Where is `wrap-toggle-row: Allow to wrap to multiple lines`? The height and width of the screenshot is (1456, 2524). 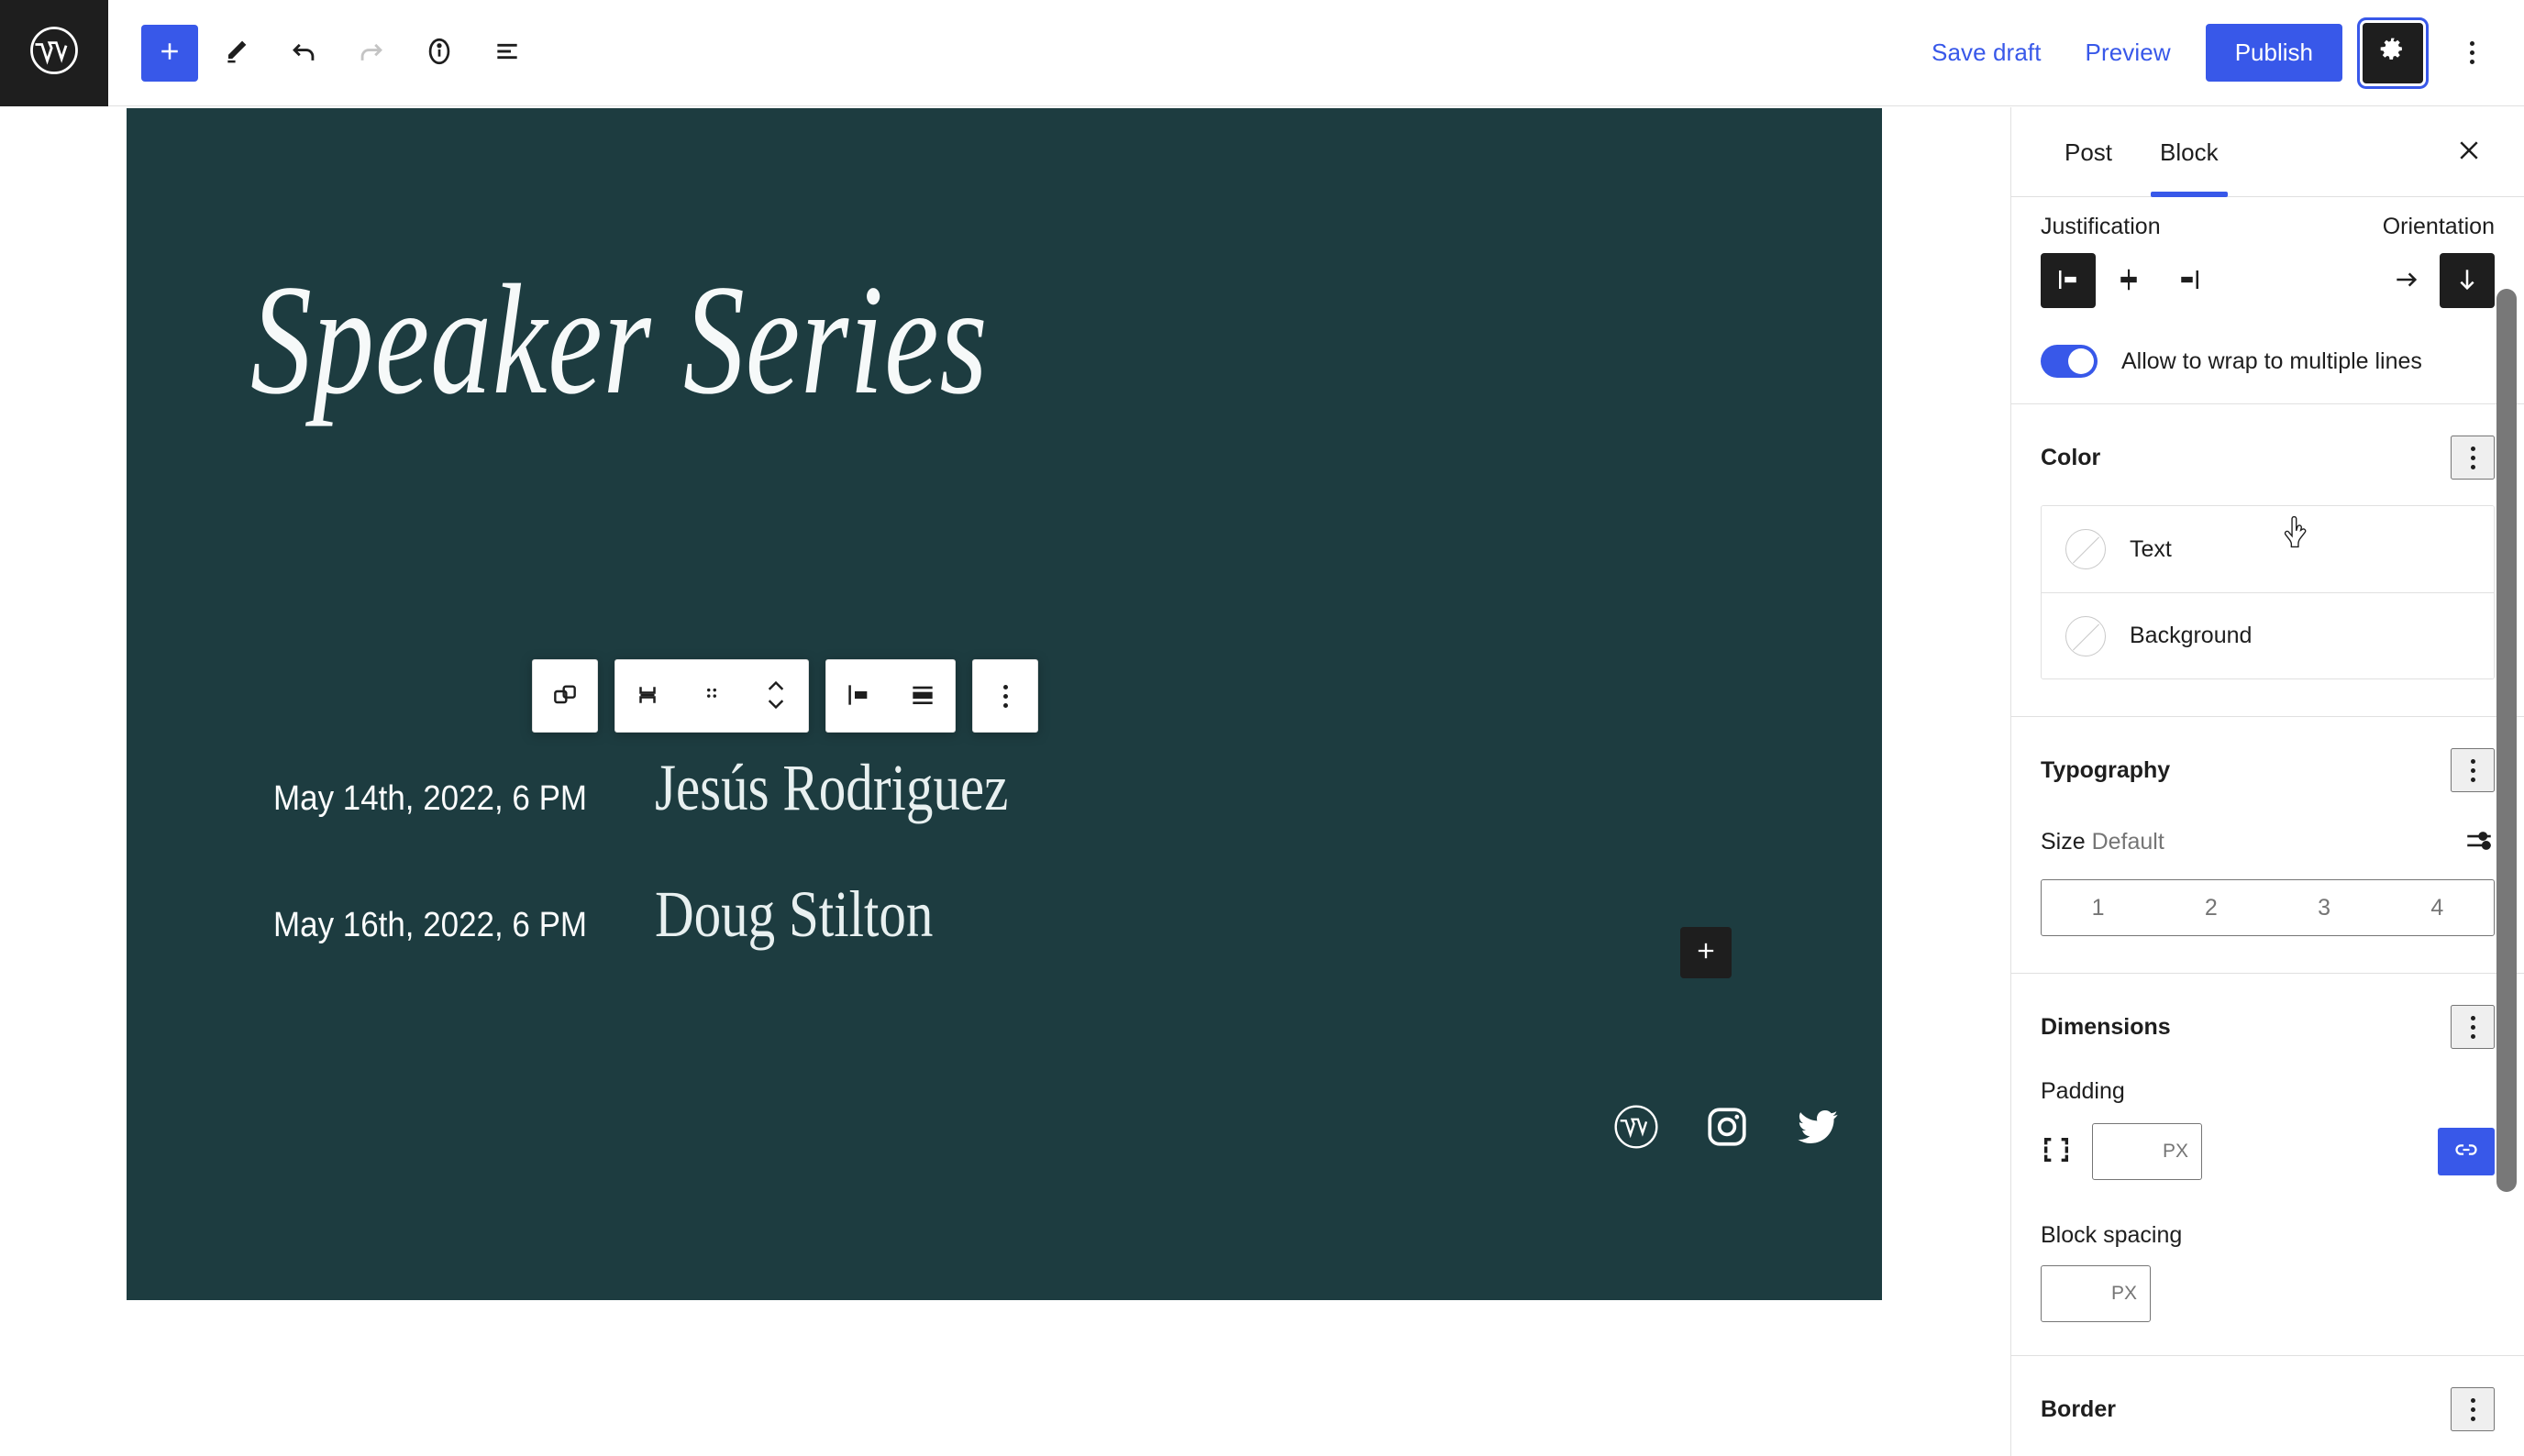 wrap-toggle-row: Allow to wrap to multiple lines is located at coordinates (2268, 361).